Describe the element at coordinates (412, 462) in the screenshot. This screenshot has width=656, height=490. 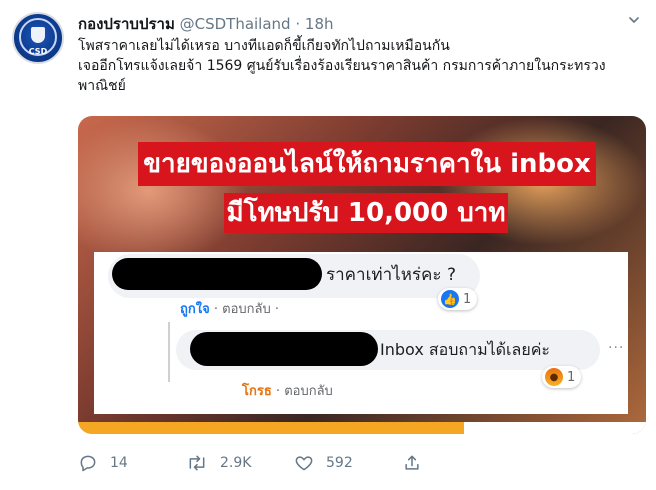
I see `share-icon` at that location.